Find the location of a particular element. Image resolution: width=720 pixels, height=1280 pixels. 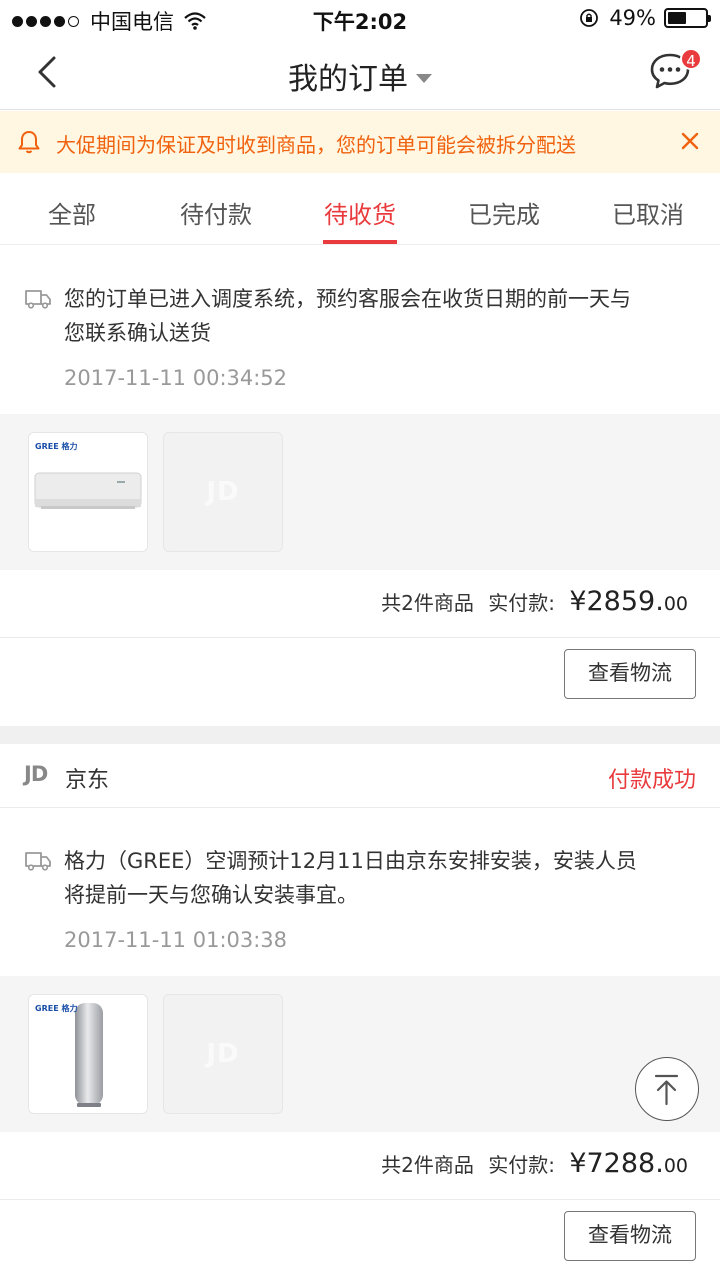

price-integer: ¥2859. is located at coordinates (616, 601).